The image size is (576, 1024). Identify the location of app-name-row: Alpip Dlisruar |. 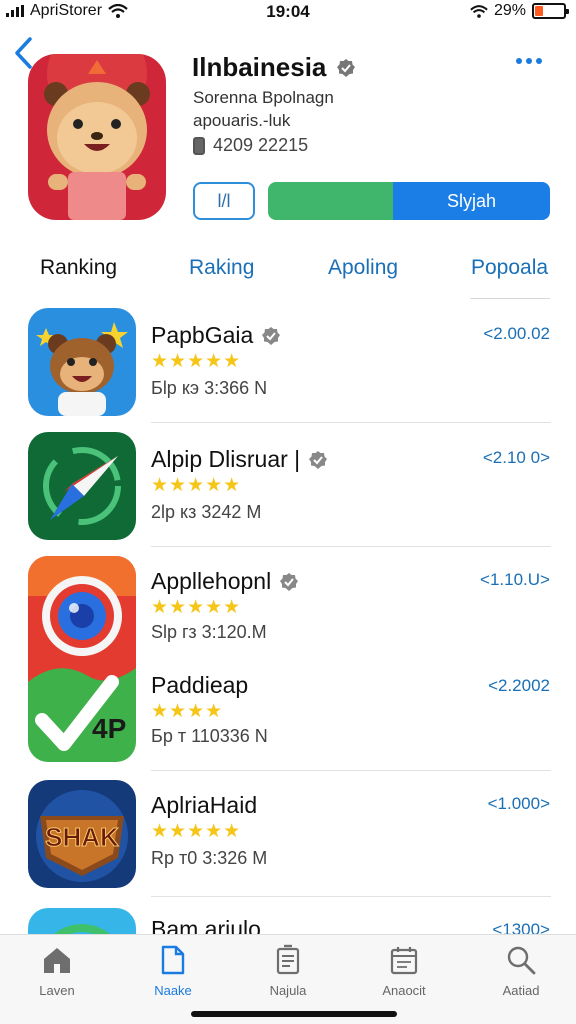
(239, 459).